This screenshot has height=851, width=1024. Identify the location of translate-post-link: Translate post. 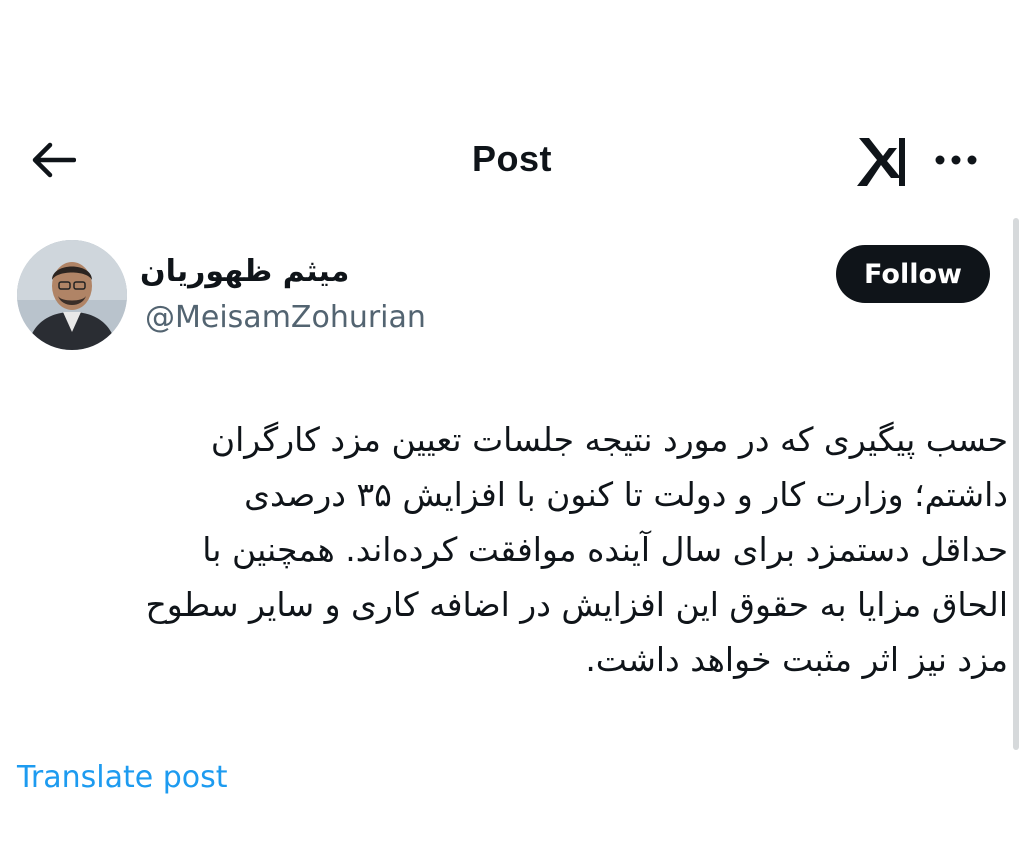
(122, 777).